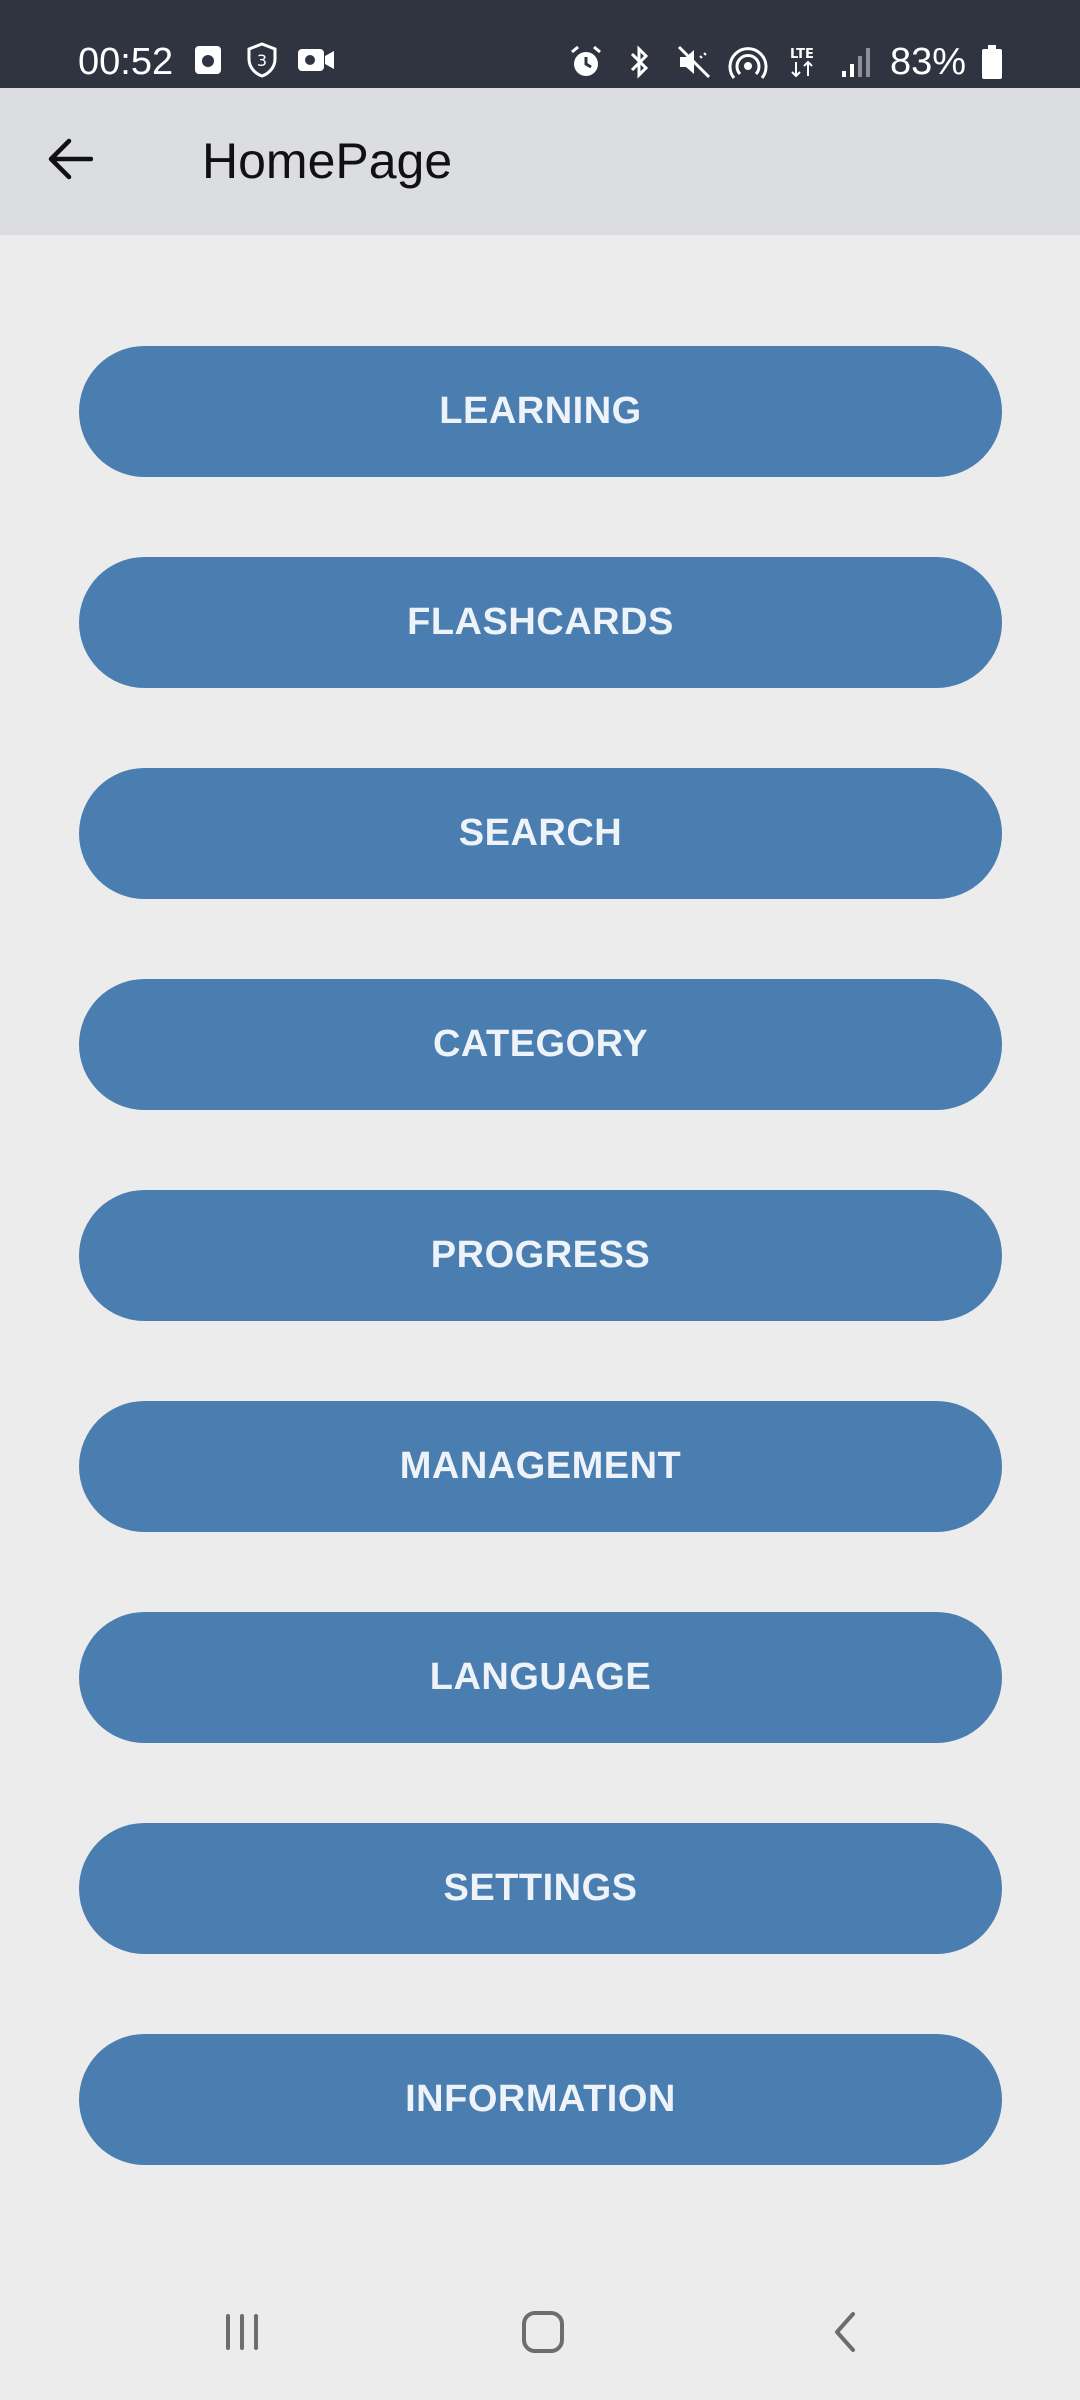  What do you see at coordinates (992, 62) in the screenshot?
I see `battery-icon` at bounding box center [992, 62].